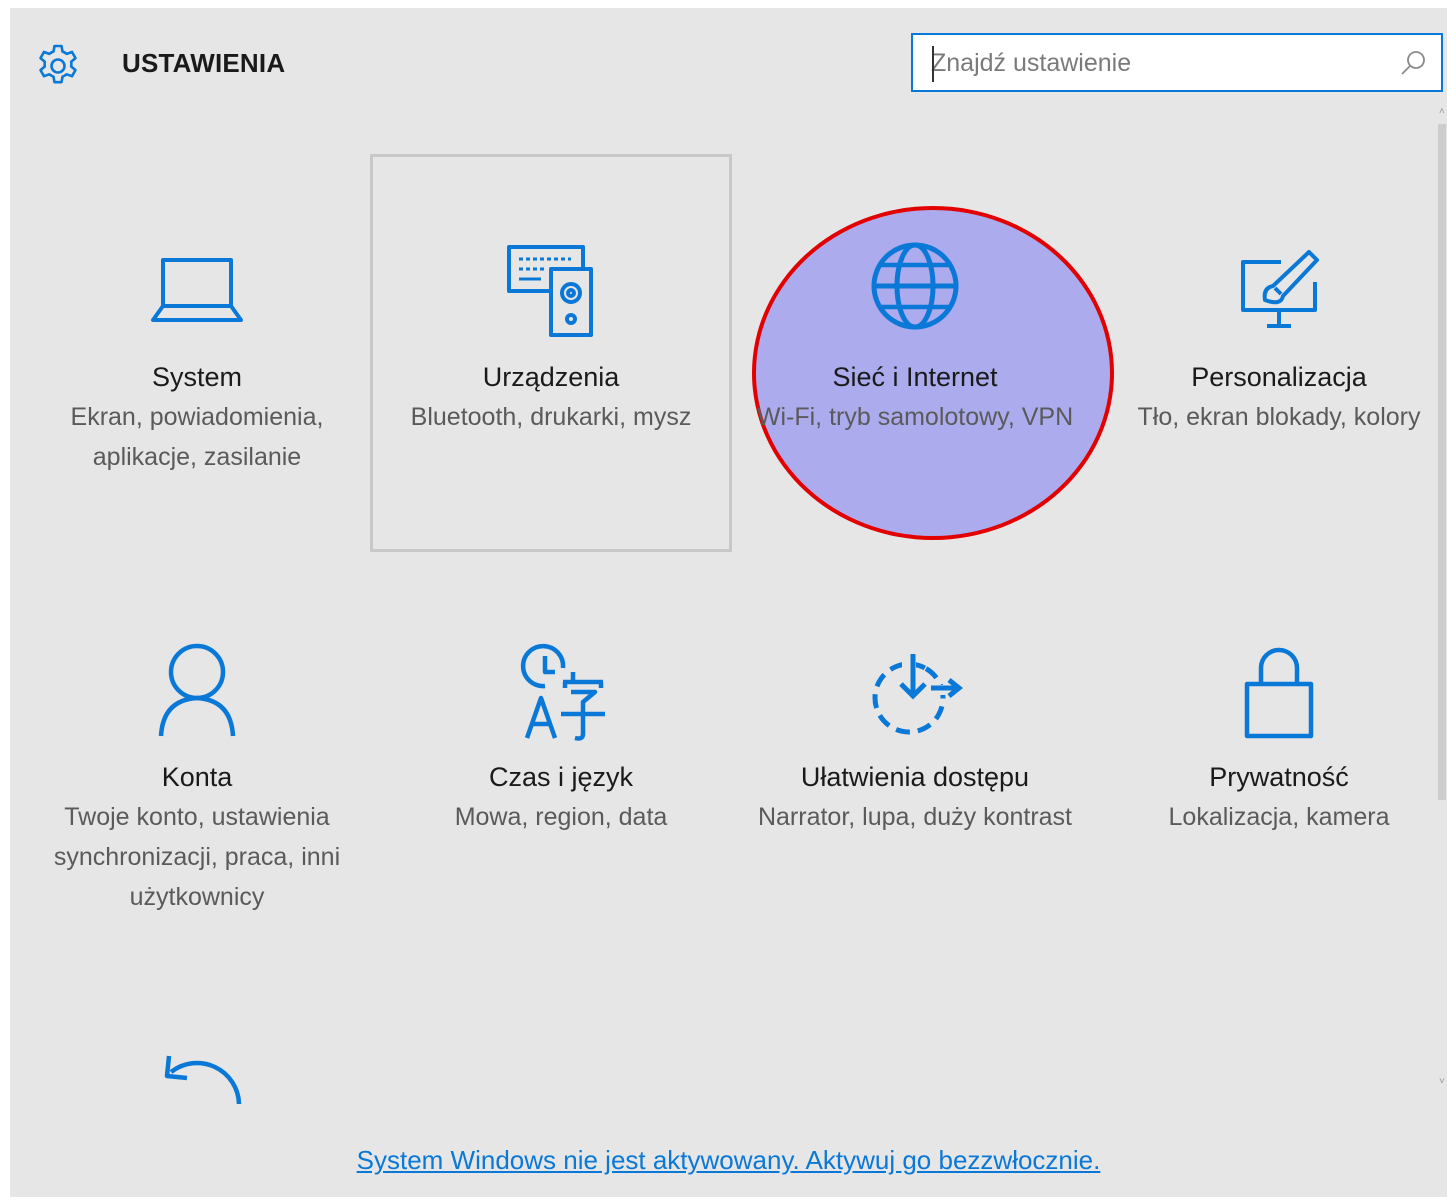 Image resolution: width=1447 pixels, height=1197 pixels. Describe the element at coordinates (197, 777) in the screenshot. I see `tile-accounts-name: Konta` at that location.